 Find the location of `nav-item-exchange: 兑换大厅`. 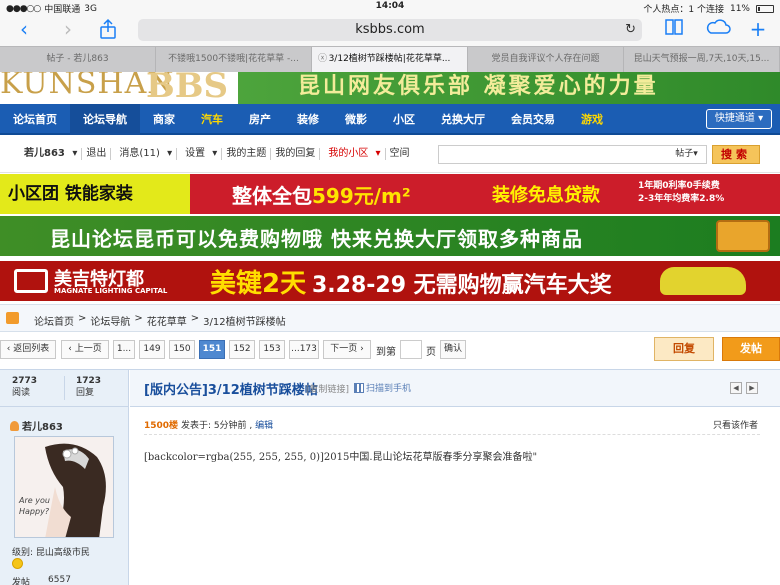

nav-item-exchange: 兑换大厅 is located at coordinates (463, 119).